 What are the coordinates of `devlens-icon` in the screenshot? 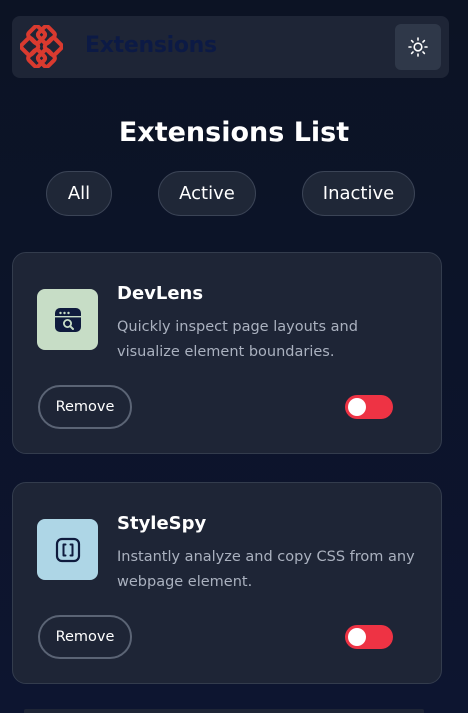 It's located at (67, 319).